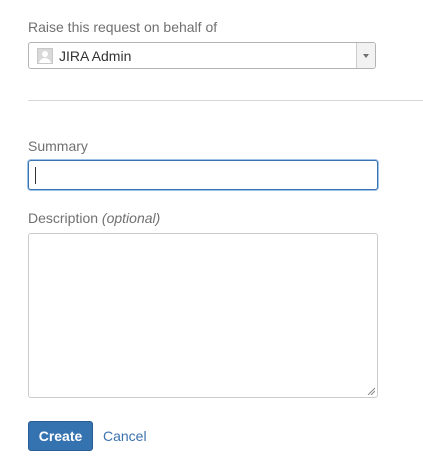 This screenshot has width=423, height=475. I want to click on resize-grip-icon, so click(371, 391).